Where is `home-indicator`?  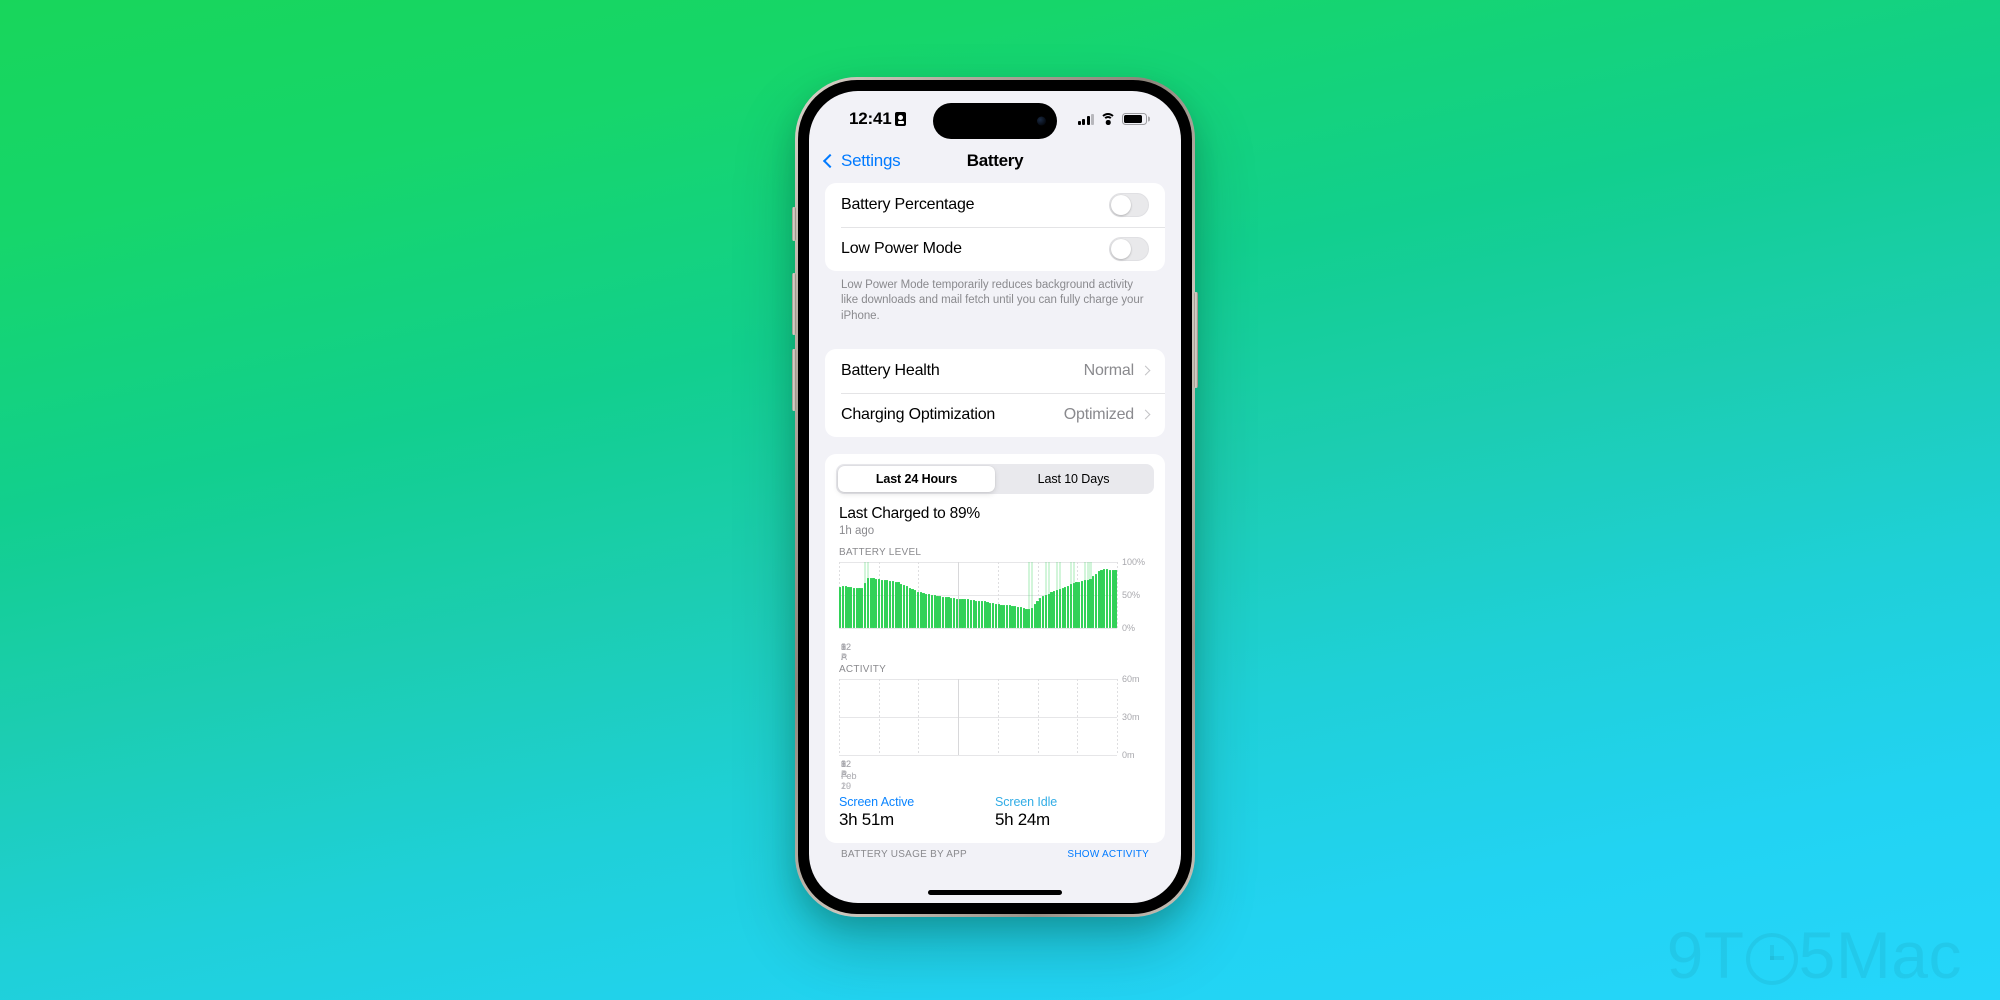
home-indicator is located at coordinates (995, 892).